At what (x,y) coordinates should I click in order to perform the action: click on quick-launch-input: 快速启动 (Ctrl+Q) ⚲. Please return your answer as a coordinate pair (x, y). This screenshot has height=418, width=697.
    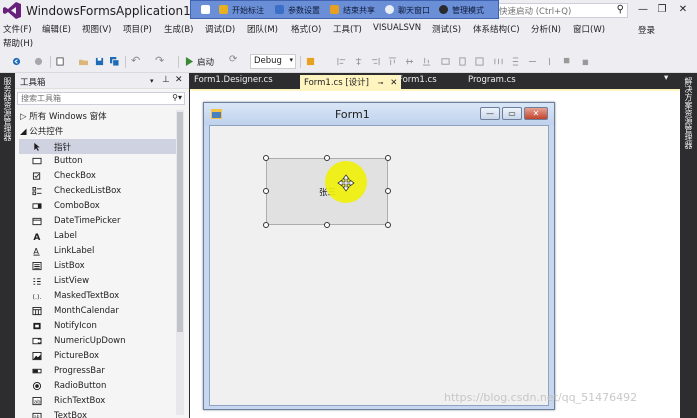
    Looking at the image, I should click on (561, 10).